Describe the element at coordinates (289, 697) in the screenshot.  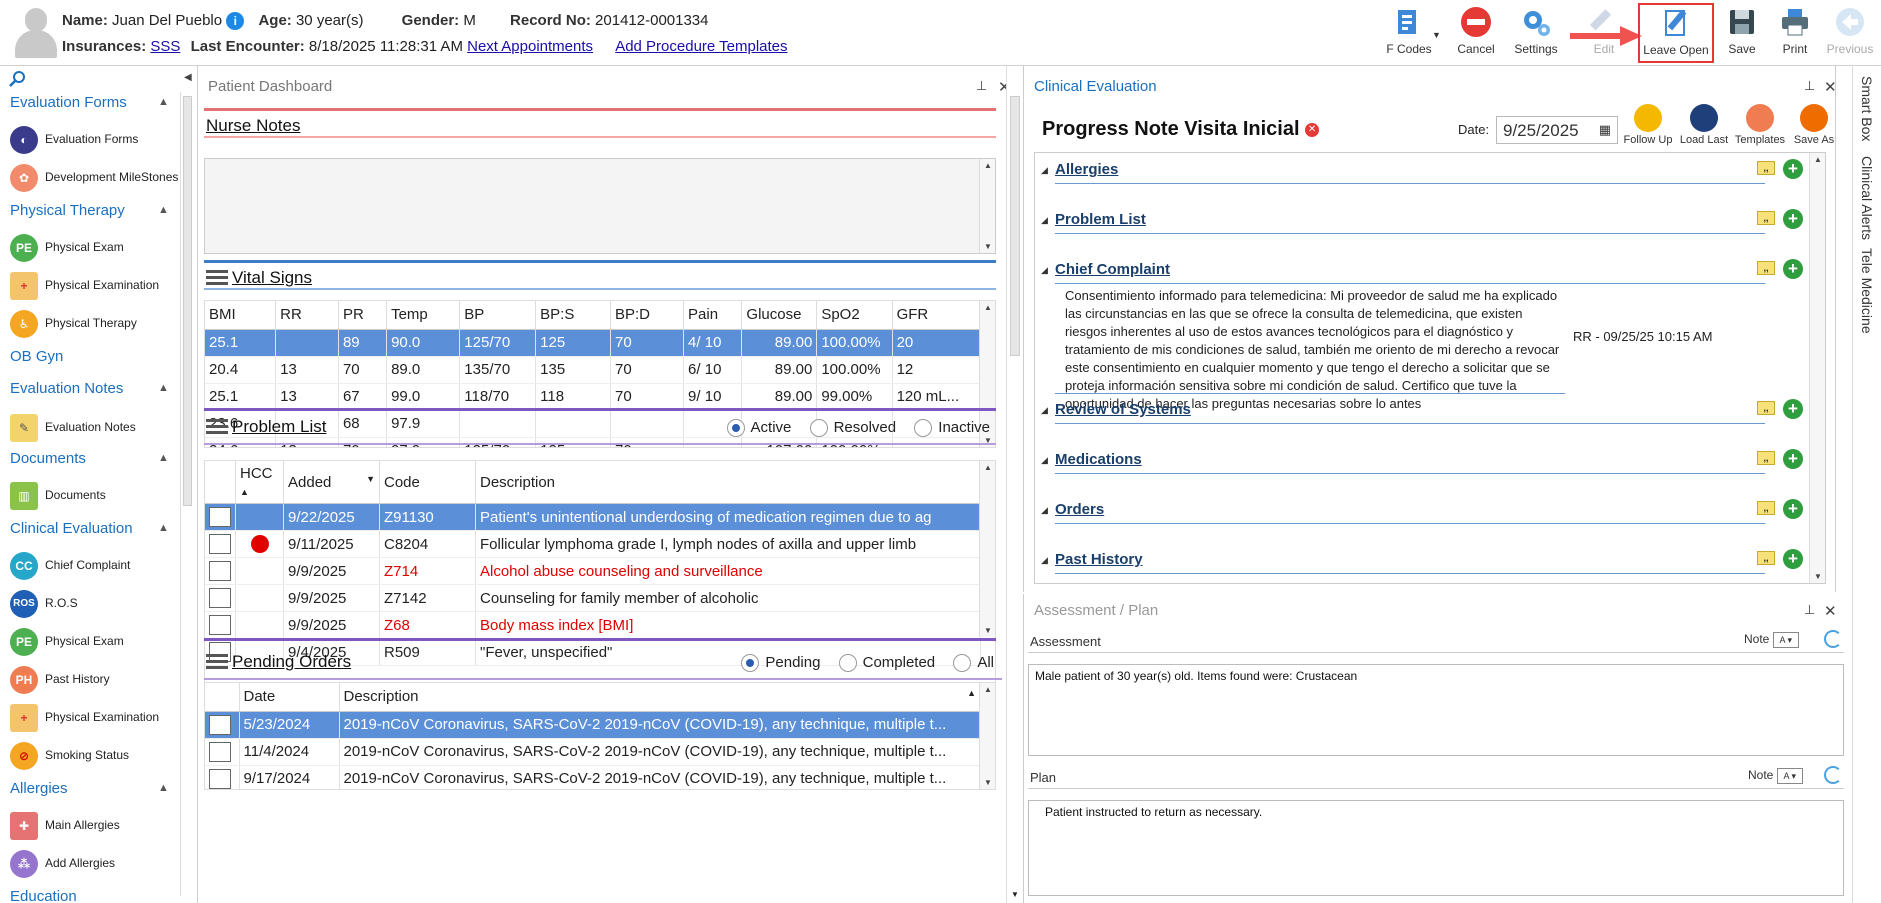
I see `col-date: Date` at that location.